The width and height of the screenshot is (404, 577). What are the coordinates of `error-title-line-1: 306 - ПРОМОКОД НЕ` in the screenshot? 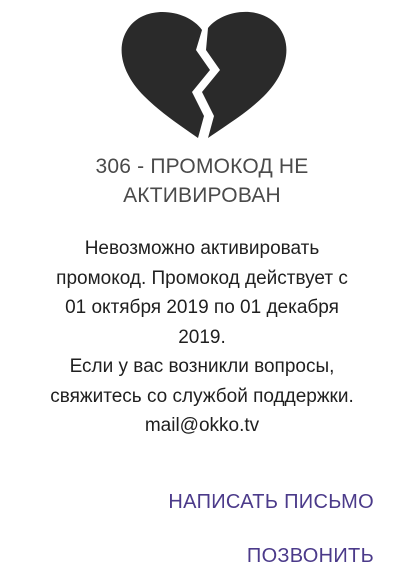 It's located at (202, 166).